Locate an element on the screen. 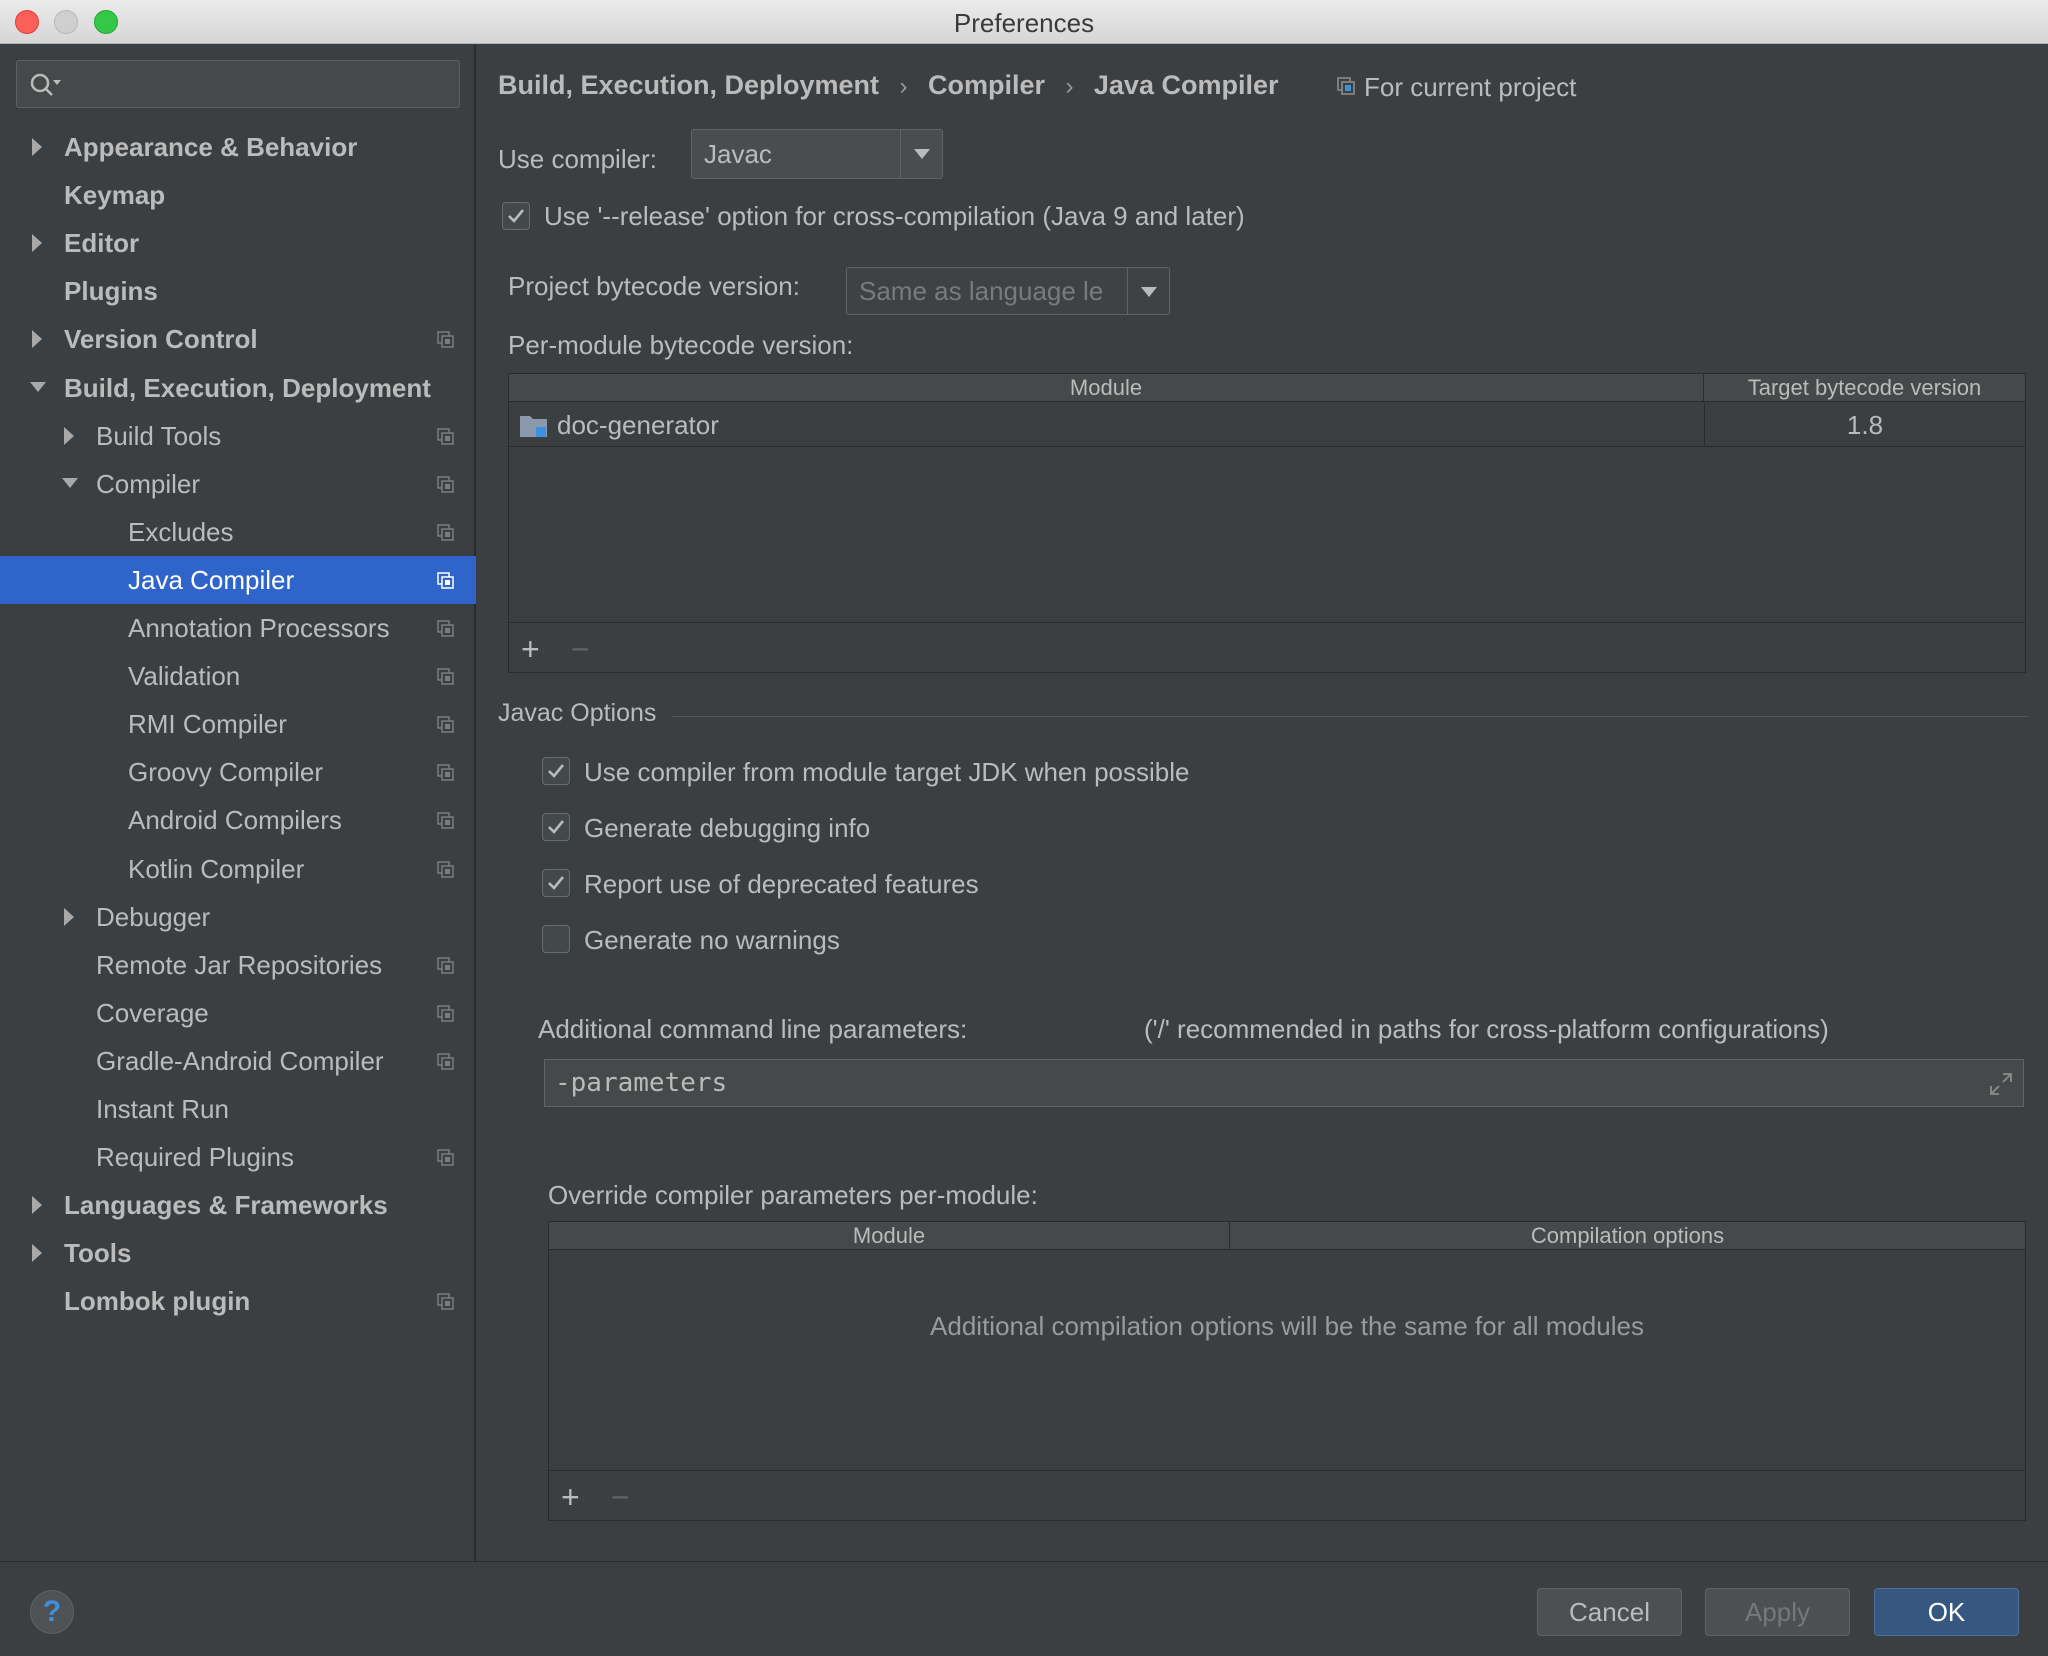 The image size is (2048, 1656). release-option-checkbox is located at coordinates (516, 216).